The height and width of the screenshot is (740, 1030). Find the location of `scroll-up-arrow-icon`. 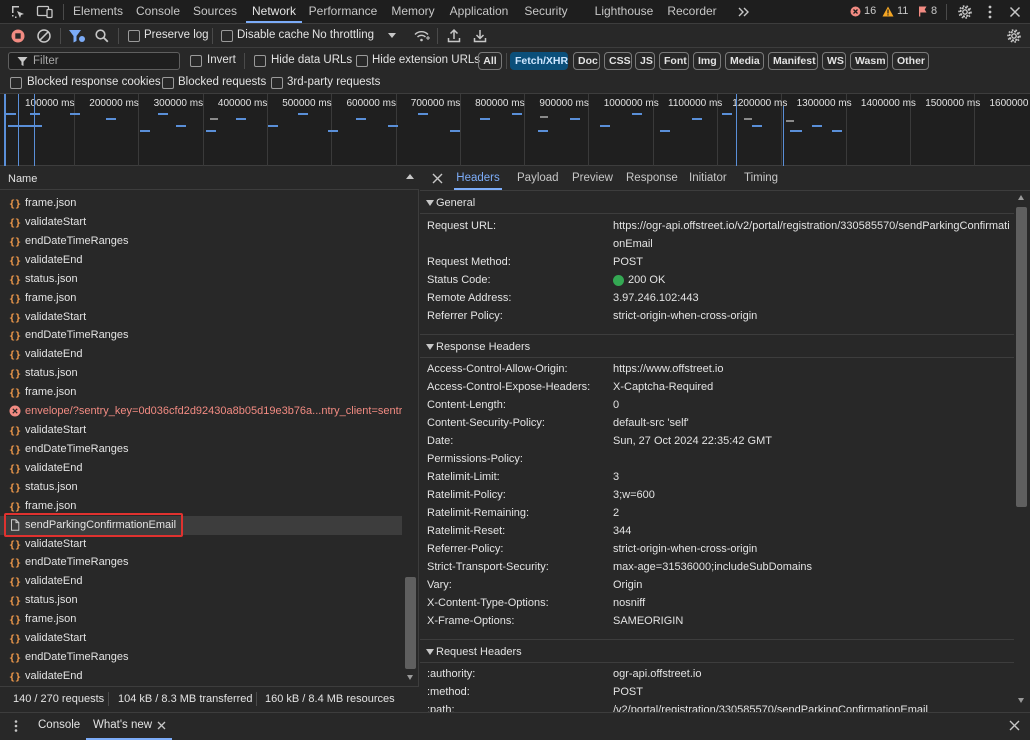

scroll-up-arrow-icon is located at coordinates (1021, 197).